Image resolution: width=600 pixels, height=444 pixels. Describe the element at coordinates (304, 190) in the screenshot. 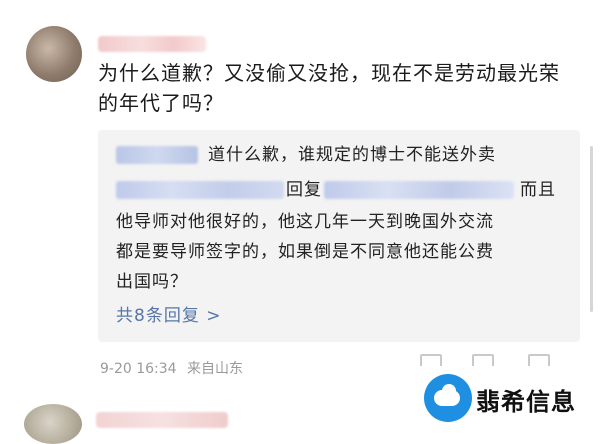

I see `reply-keyword: 回复` at that location.